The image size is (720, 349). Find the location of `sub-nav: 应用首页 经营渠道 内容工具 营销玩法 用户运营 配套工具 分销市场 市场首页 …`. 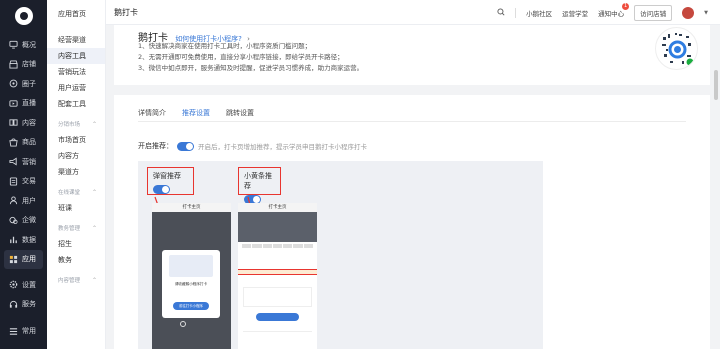

sub-nav: 应用首页 经营渠道 内容工具 营销玩法 用户运营 配套工具 分销市场 市场首页 … is located at coordinates (76, 174).